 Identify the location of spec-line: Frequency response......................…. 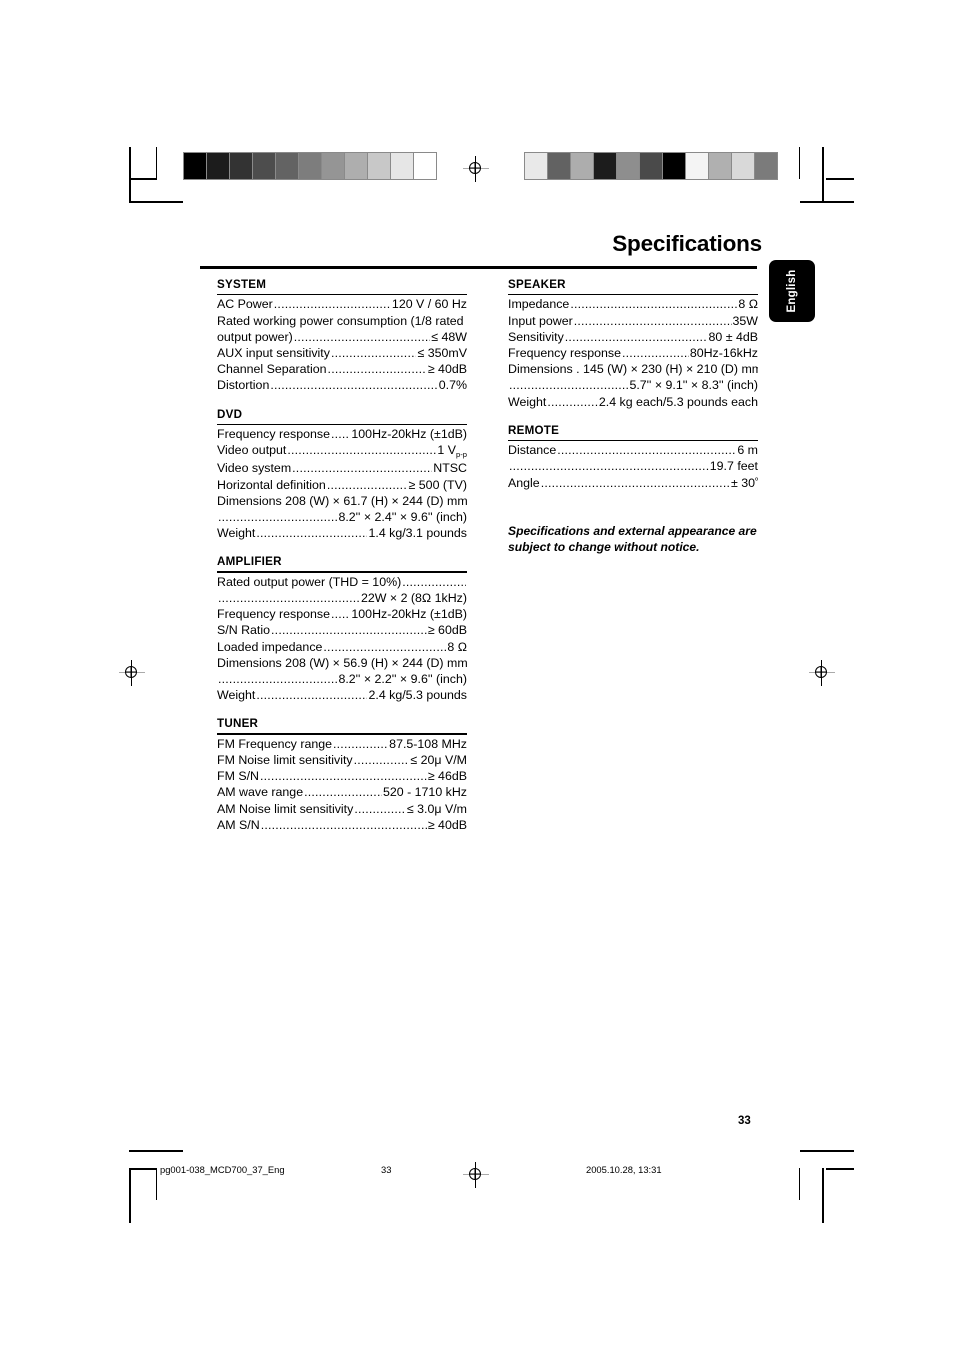
(342, 614).